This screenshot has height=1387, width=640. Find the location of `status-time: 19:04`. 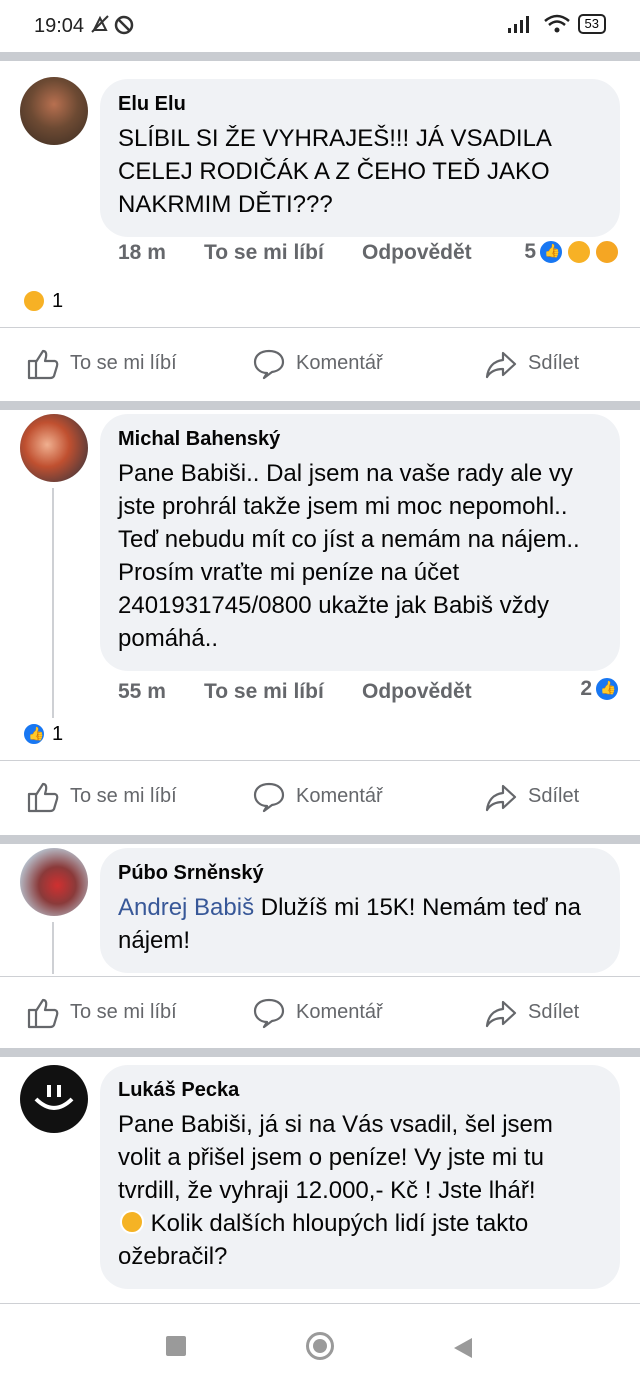

status-time: 19:04 is located at coordinates (59, 26).